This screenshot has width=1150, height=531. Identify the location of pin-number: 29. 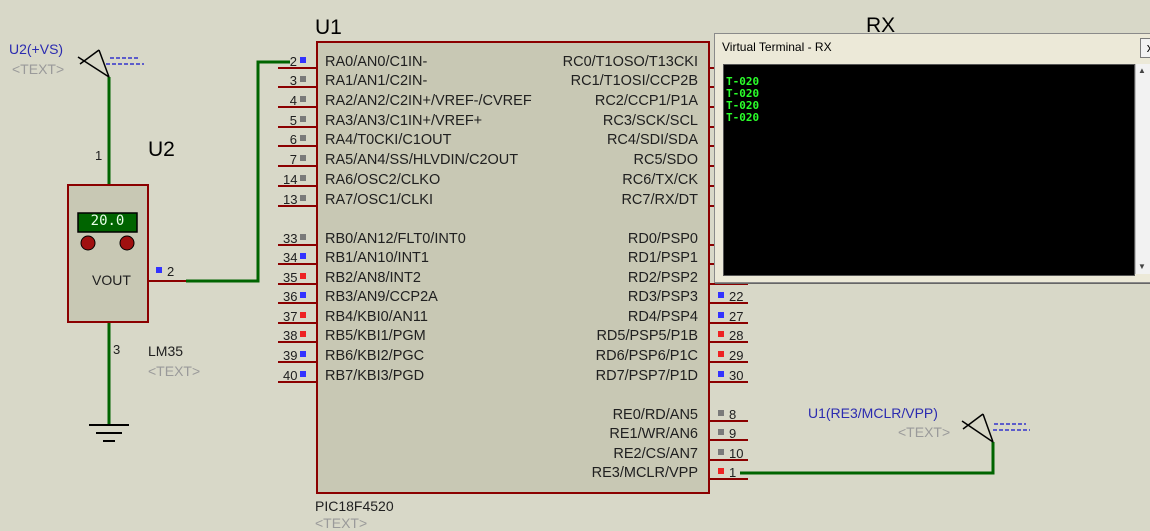
(736, 355).